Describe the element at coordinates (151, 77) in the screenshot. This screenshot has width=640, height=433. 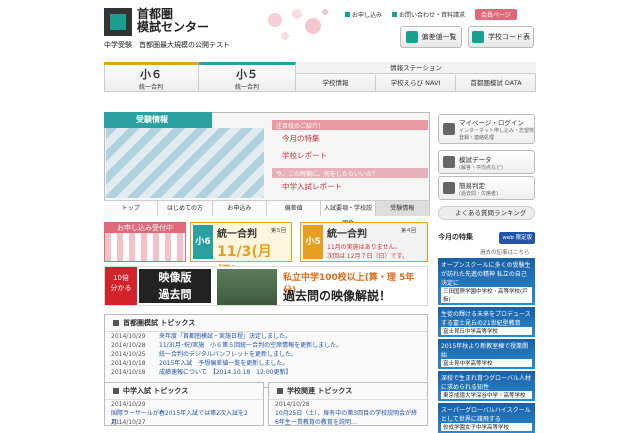
I see `nav-grade6: 小６ 統一合判` at that location.